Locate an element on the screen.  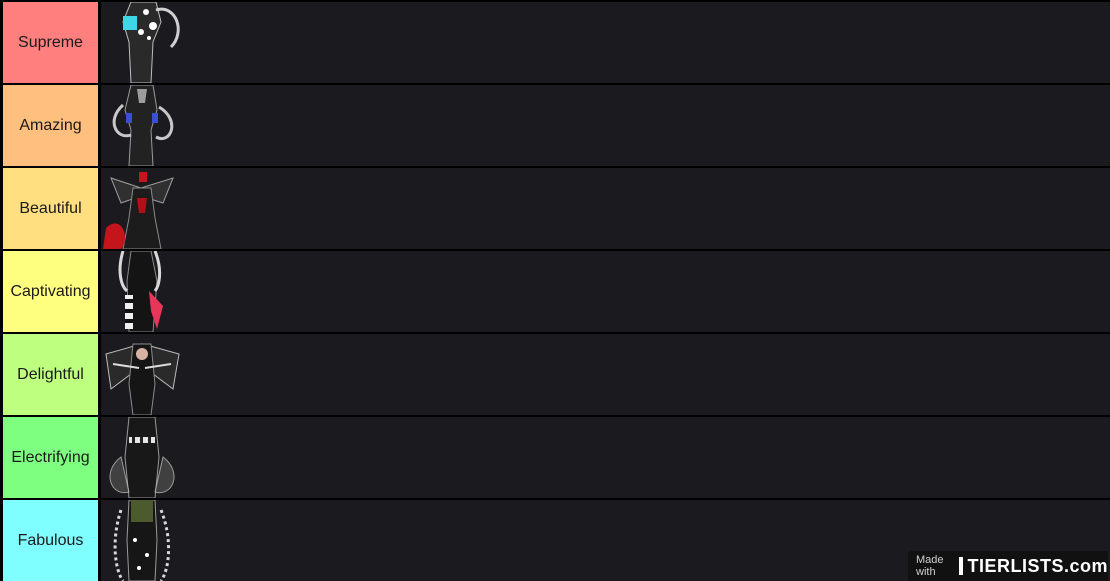
tier-row-delightful: Delightful is located at coordinates (555, 374).